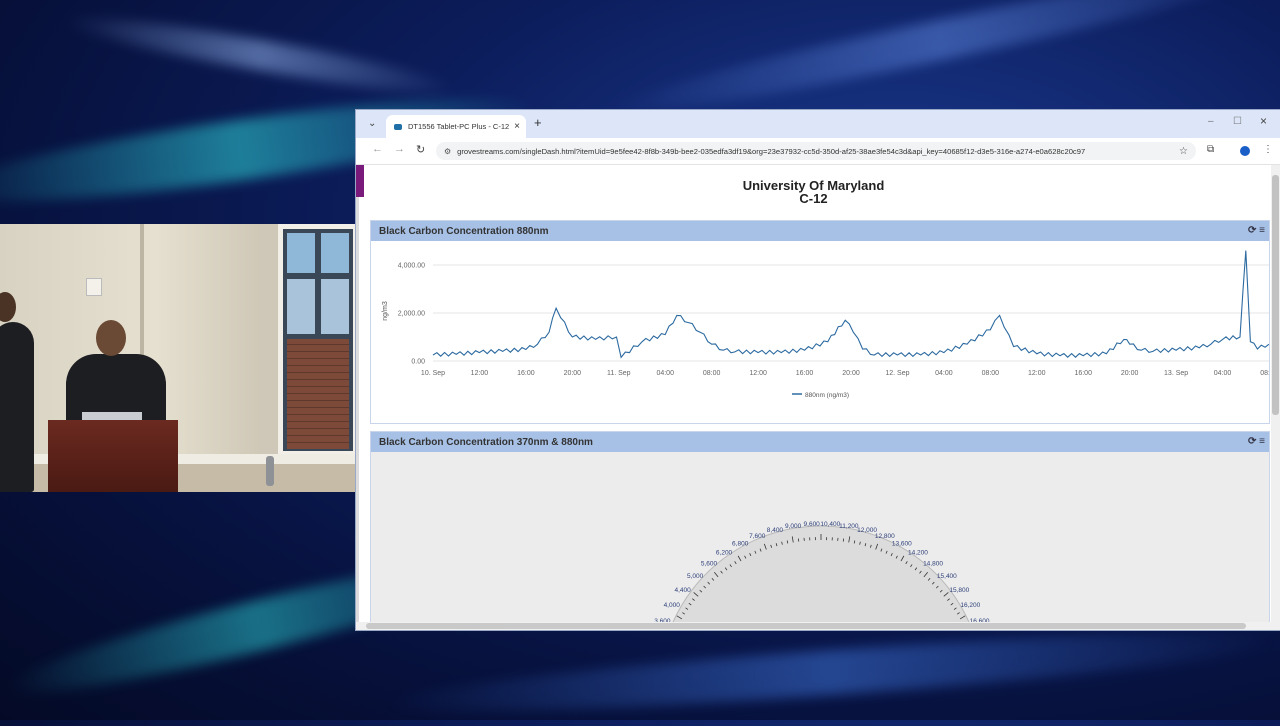 The width and height of the screenshot is (1280, 726). I want to click on x-tick-label: 11. Sep, so click(619, 373).